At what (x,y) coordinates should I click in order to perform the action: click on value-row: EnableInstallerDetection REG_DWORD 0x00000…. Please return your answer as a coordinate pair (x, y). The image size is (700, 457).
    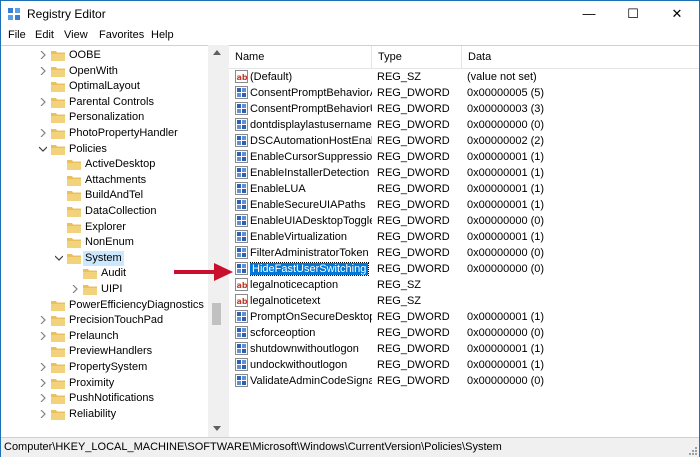
    Looking at the image, I should click on (464, 173).